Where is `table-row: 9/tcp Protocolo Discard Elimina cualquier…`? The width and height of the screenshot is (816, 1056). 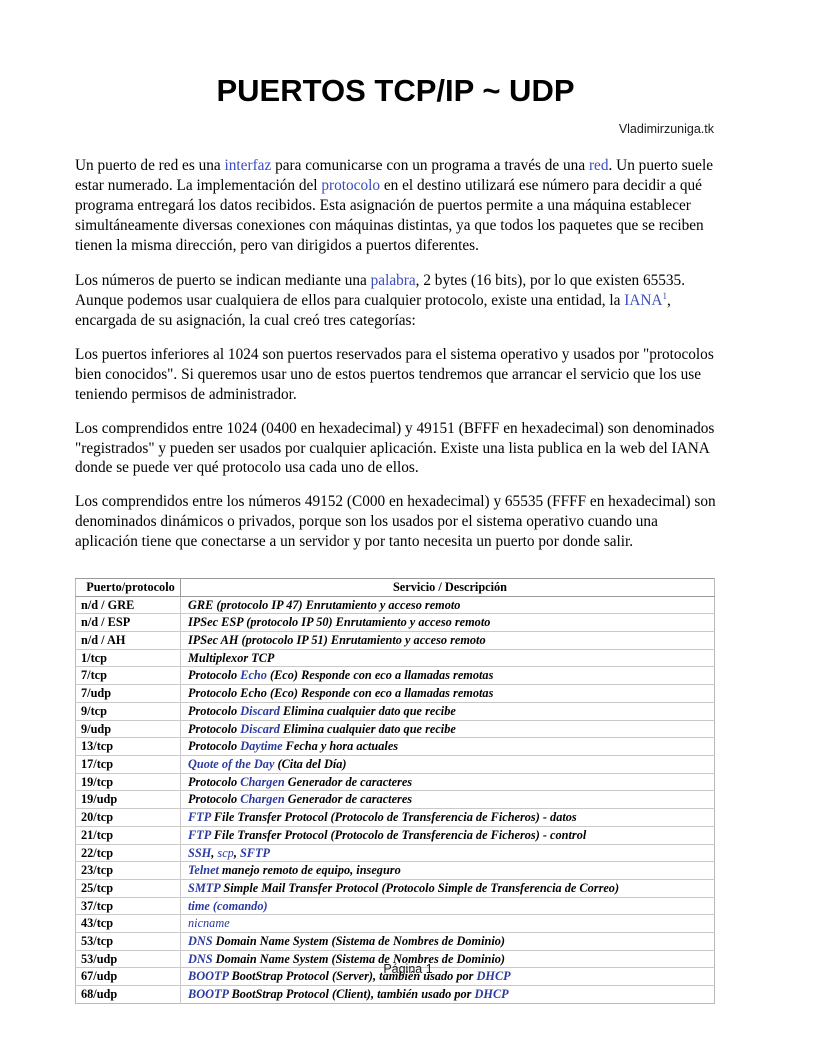 table-row: 9/tcp Protocolo Discard Elimina cualquier… is located at coordinates (395, 711).